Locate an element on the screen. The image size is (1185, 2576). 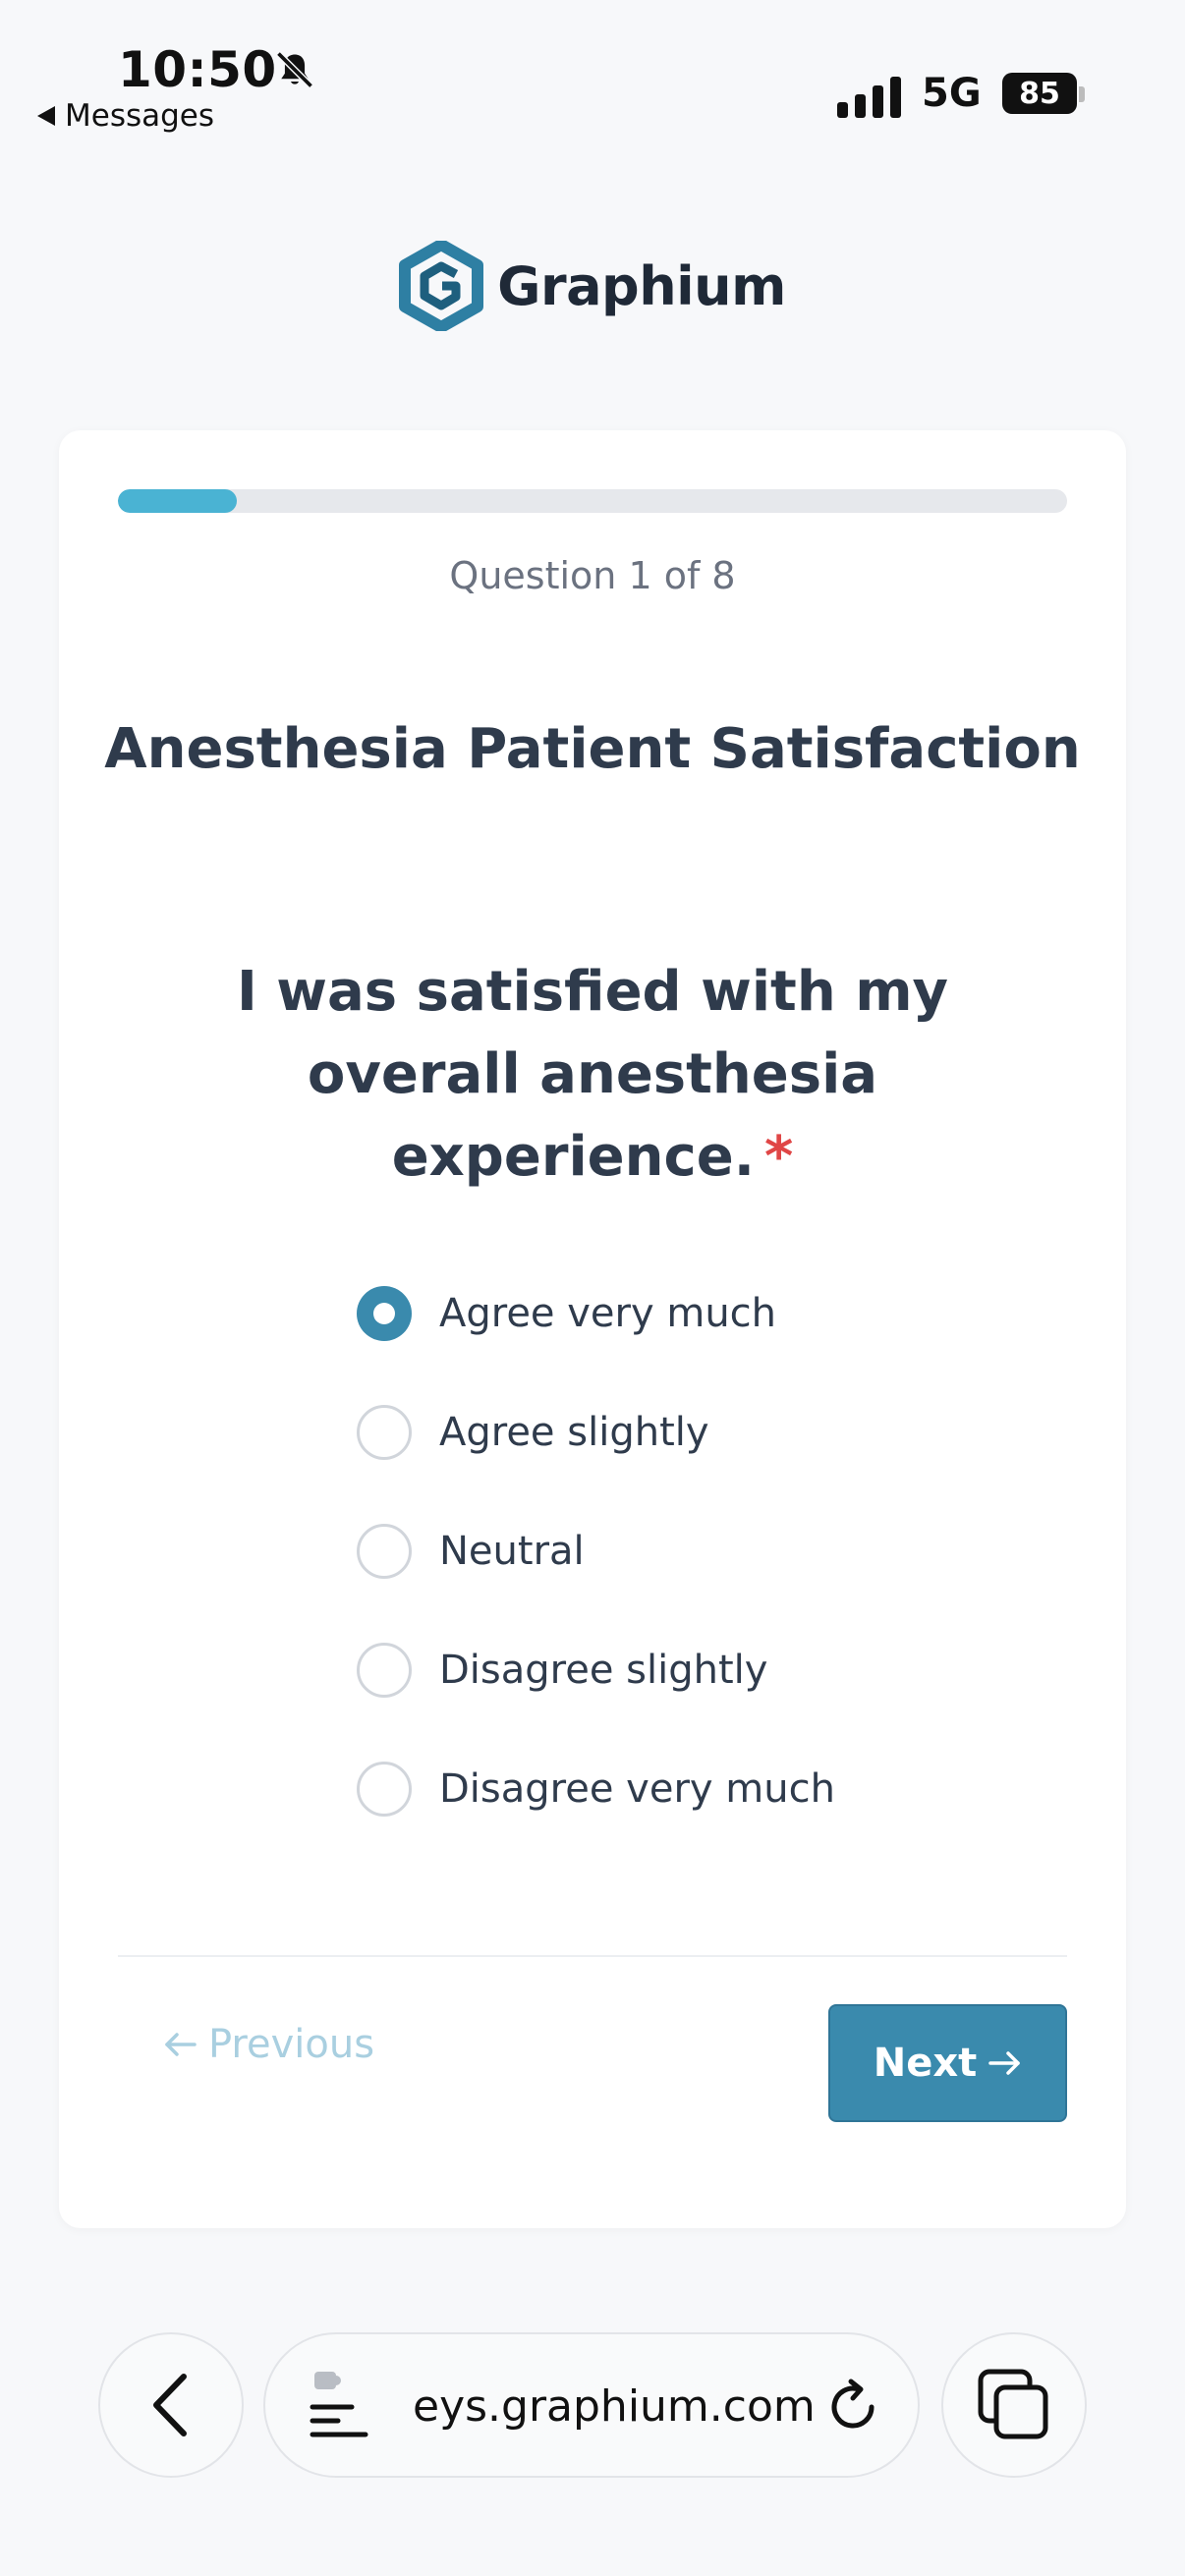
option-agree-very-much: Agree very much is located at coordinates (596, 1313).